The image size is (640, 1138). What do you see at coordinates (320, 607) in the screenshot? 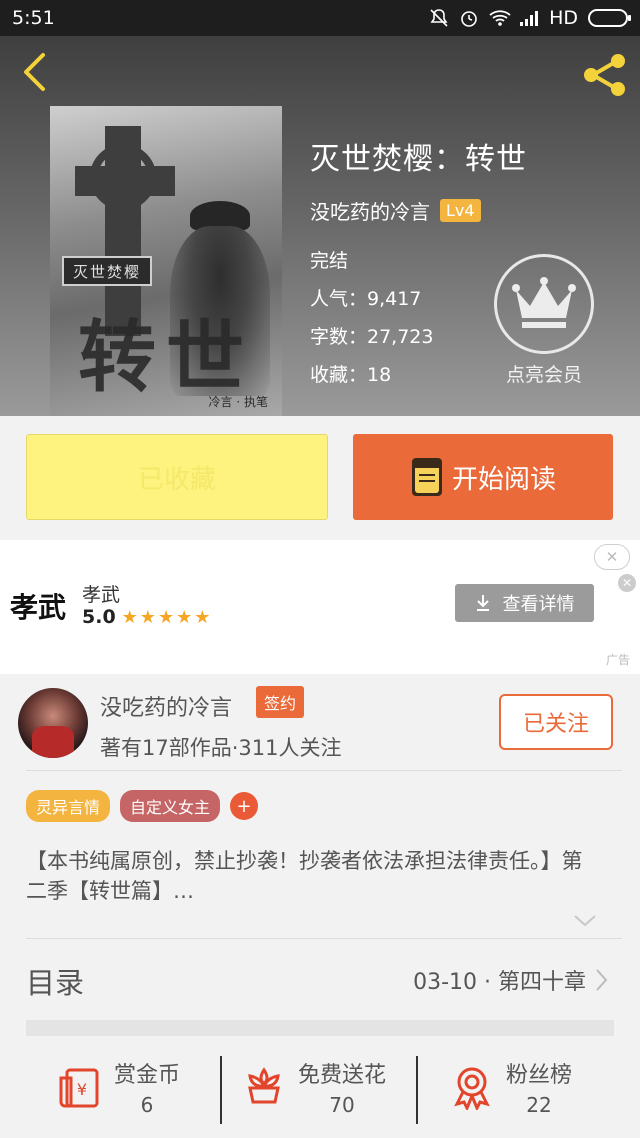
I see `ad-banner: ✕ ✕ 孝武 孝武 5.0 ★★★★★ 查看详情 广告` at bounding box center [320, 607].